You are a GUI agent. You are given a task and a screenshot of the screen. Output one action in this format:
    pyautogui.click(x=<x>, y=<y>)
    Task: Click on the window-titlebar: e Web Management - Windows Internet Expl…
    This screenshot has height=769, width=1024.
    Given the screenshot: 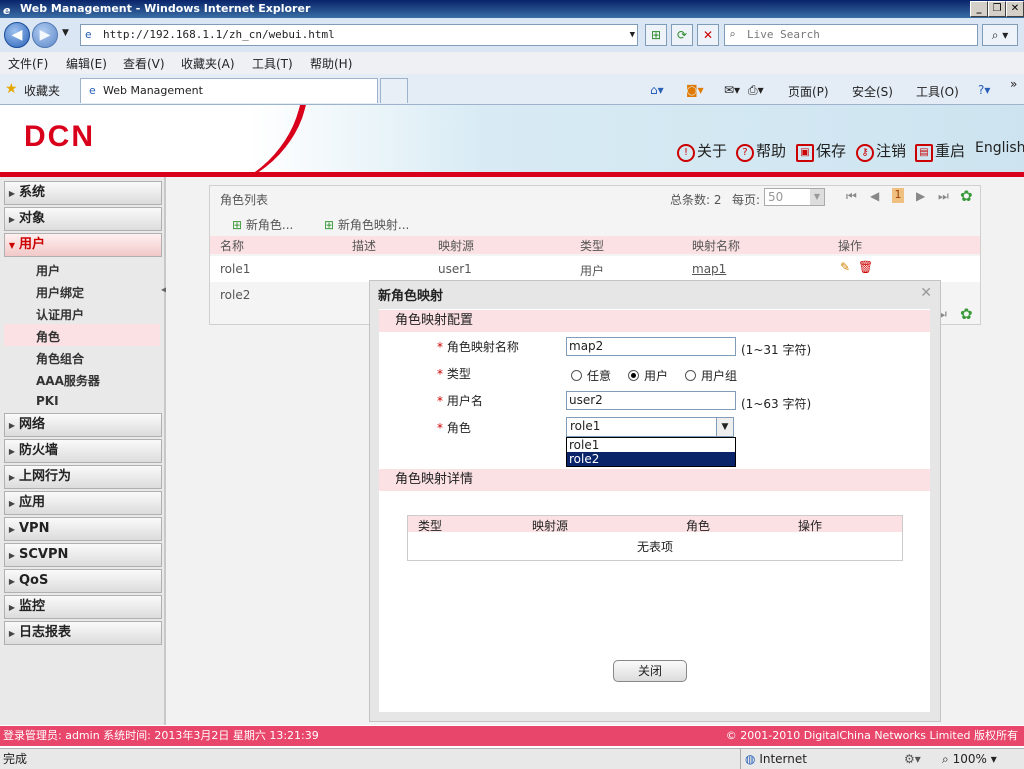 What is the action you would take?
    pyautogui.click(x=512, y=9)
    